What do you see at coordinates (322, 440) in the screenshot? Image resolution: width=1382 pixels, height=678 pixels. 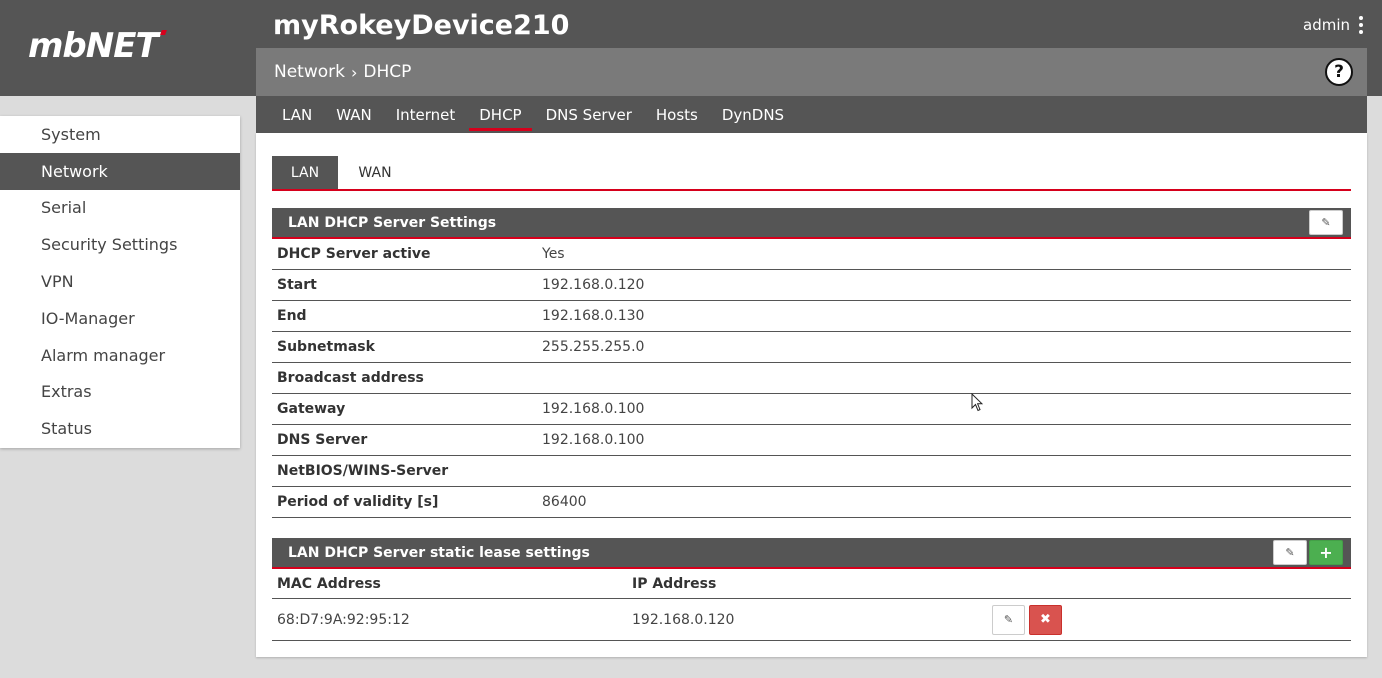 I see `row-label: DNS Server` at bounding box center [322, 440].